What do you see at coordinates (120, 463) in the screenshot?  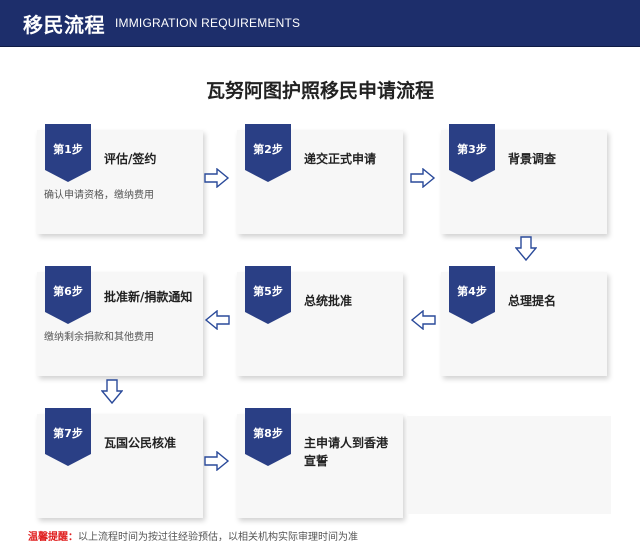 I see `step-card-7: 第7步 瓦国公民核准` at bounding box center [120, 463].